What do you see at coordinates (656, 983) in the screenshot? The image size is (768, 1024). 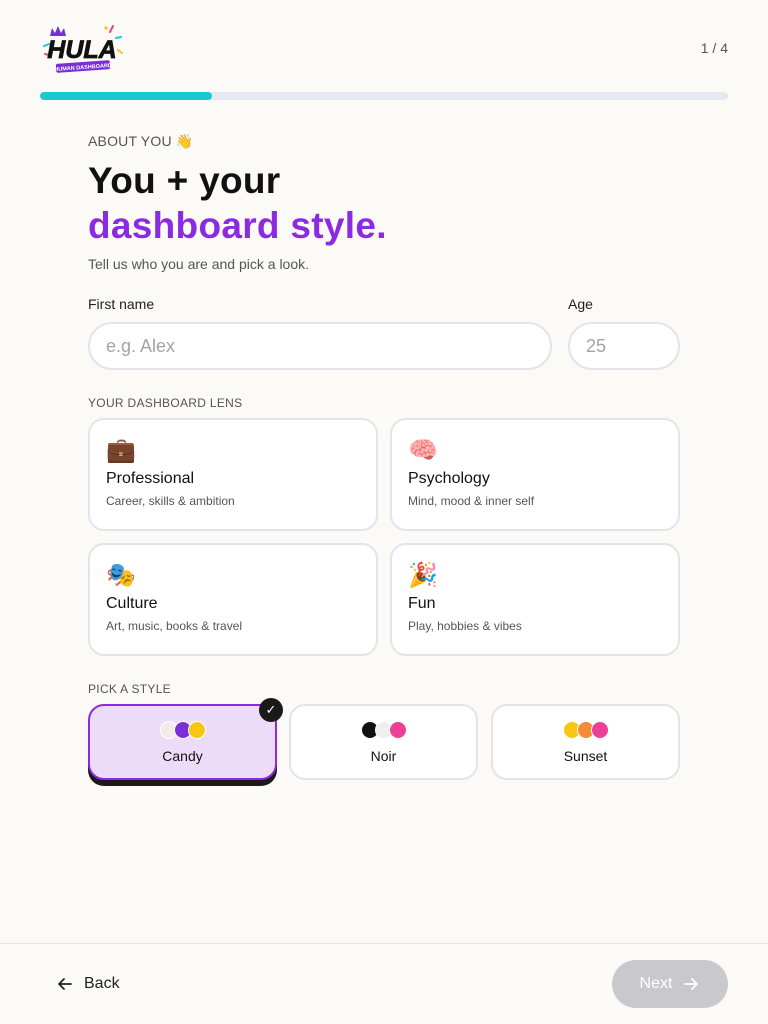 I see `next-button-label: Next` at bounding box center [656, 983].